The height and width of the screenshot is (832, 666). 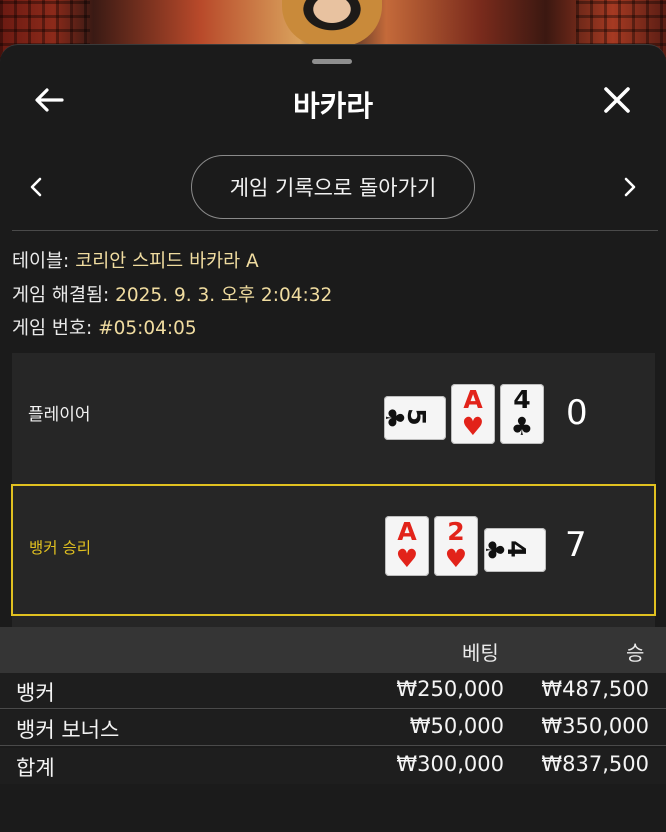 I want to click on close-icon, so click(x=617, y=100).